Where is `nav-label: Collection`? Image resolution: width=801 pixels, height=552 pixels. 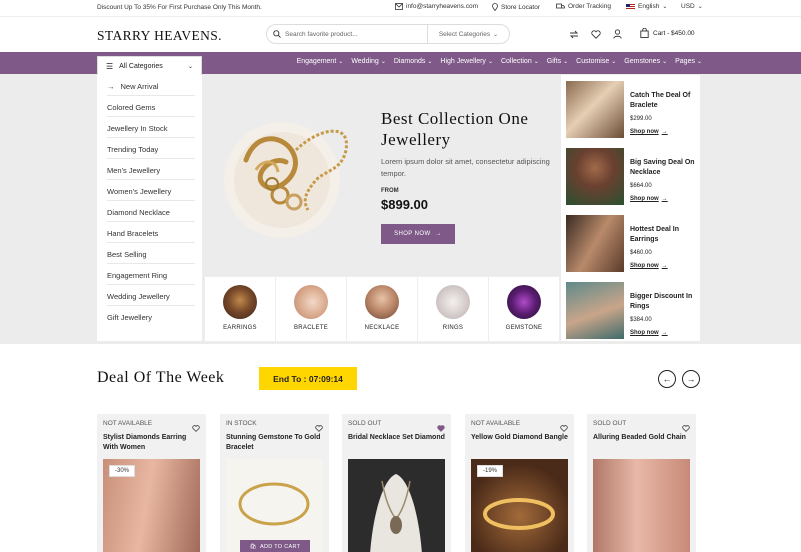
nav-label: Collection is located at coordinates (516, 61).